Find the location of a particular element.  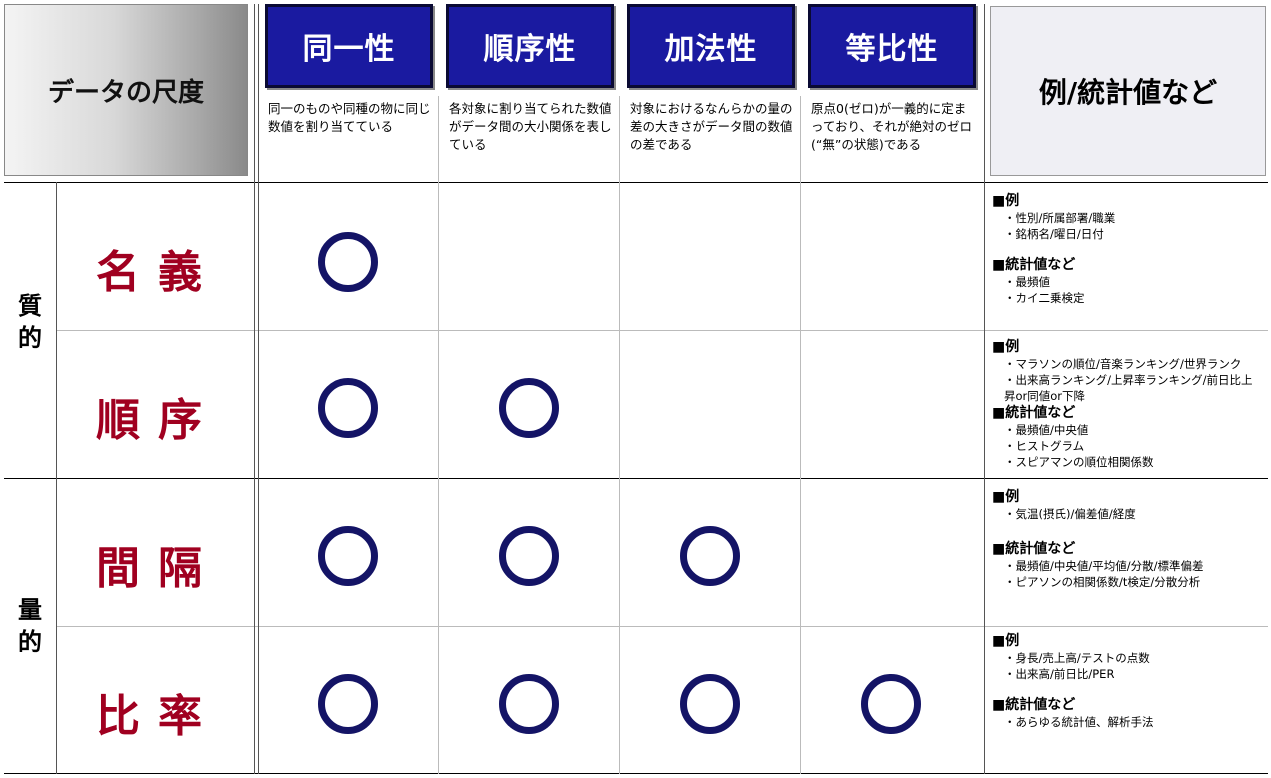

example-item: ・出来高/前日比/PER is located at coordinates (1059, 674).